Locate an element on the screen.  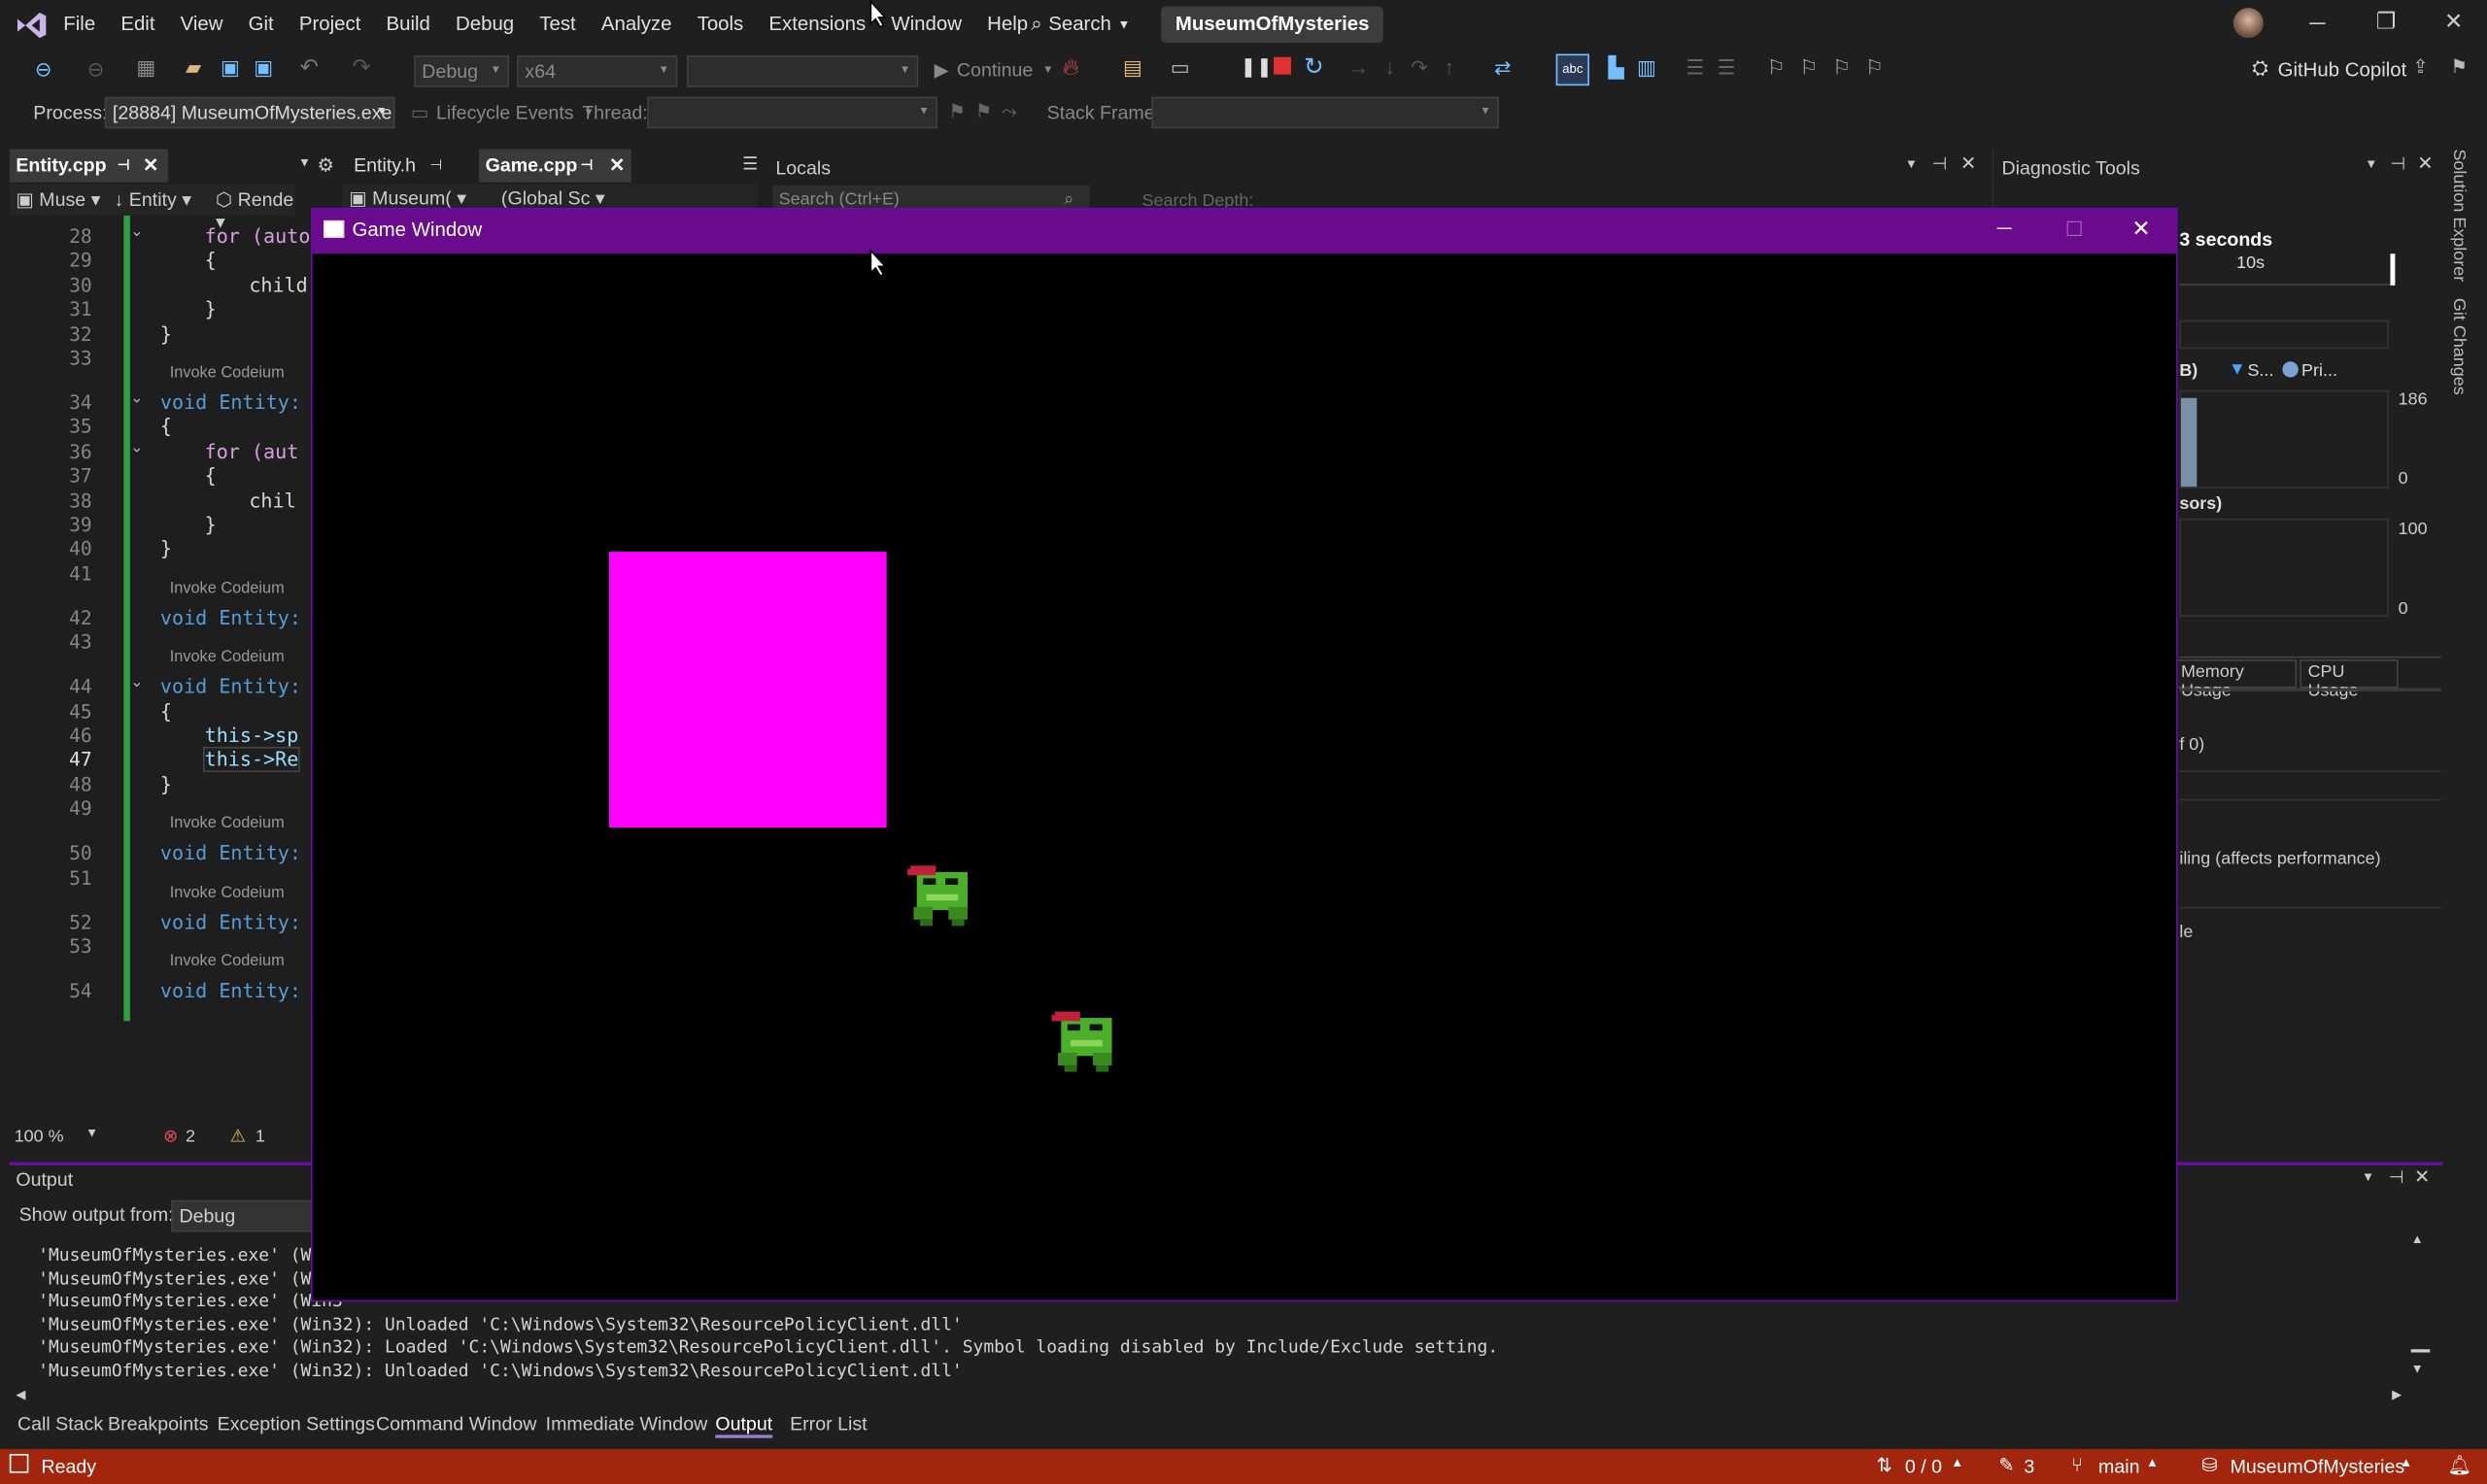
code-line: child is located at coordinates (278, 285).